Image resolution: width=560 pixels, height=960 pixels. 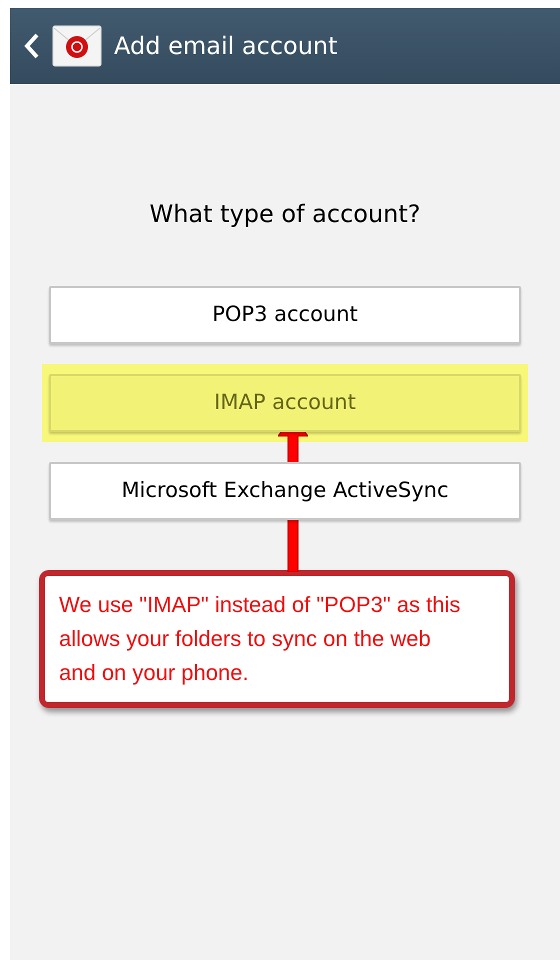 I want to click on header-title: Add email account, so click(x=226, y=46).